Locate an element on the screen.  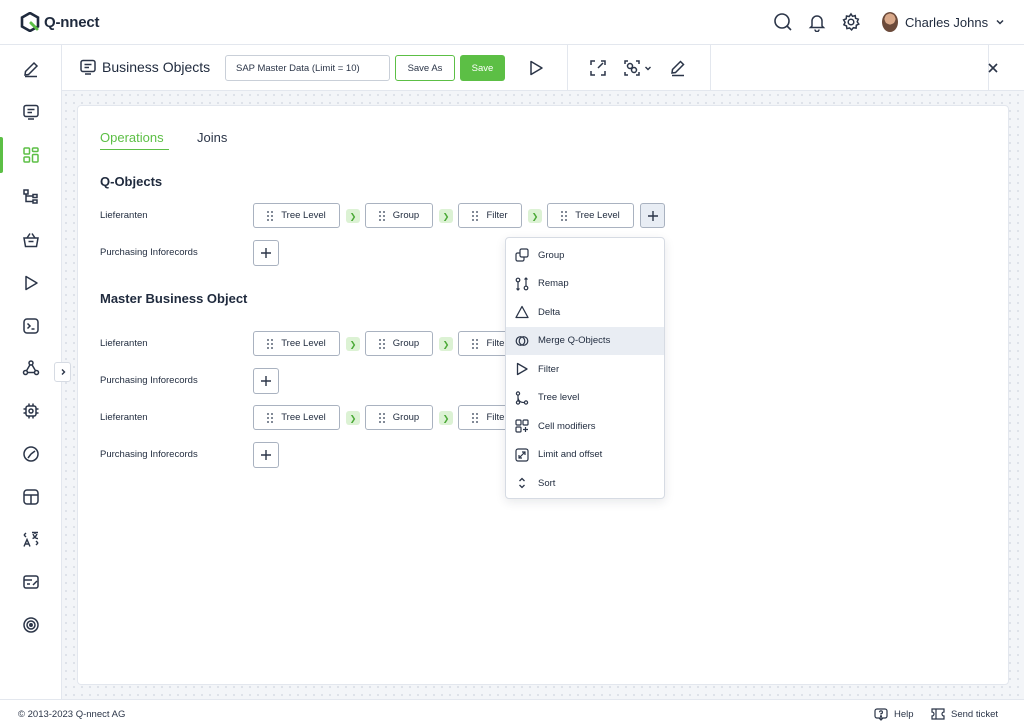
sidebar-item-card is located at coordinates (31, 582).